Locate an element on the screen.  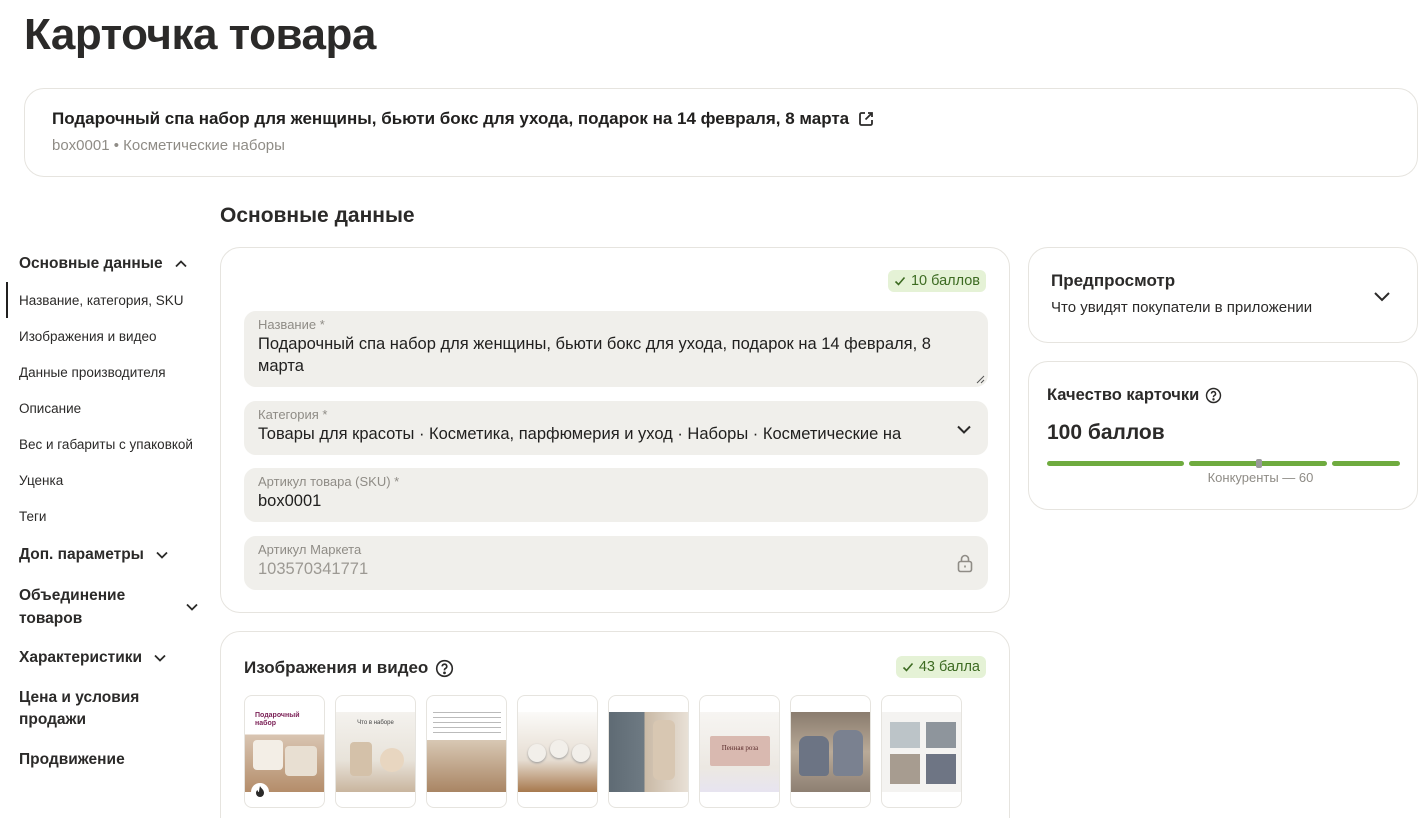
nav-group-price: Цена и условия продажи is located at coordinates (106, 709).